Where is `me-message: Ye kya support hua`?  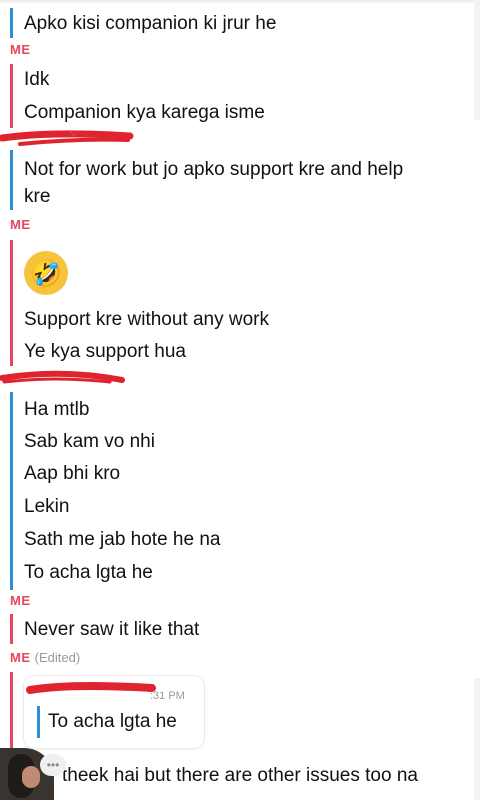
me-message: Ye kya support hua is located at coordinates (105, 352).